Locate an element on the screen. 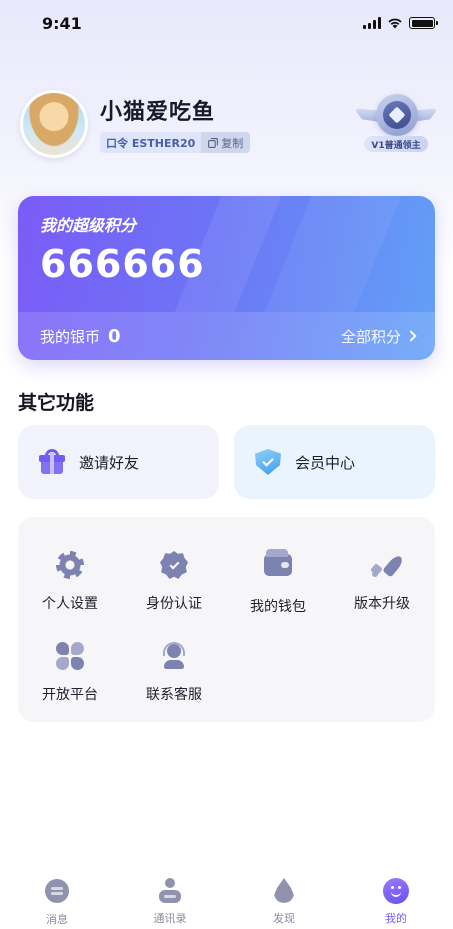 The height and width of the screenshot is (929, 453). customer-service-icon is located at coordinates (174, 656).